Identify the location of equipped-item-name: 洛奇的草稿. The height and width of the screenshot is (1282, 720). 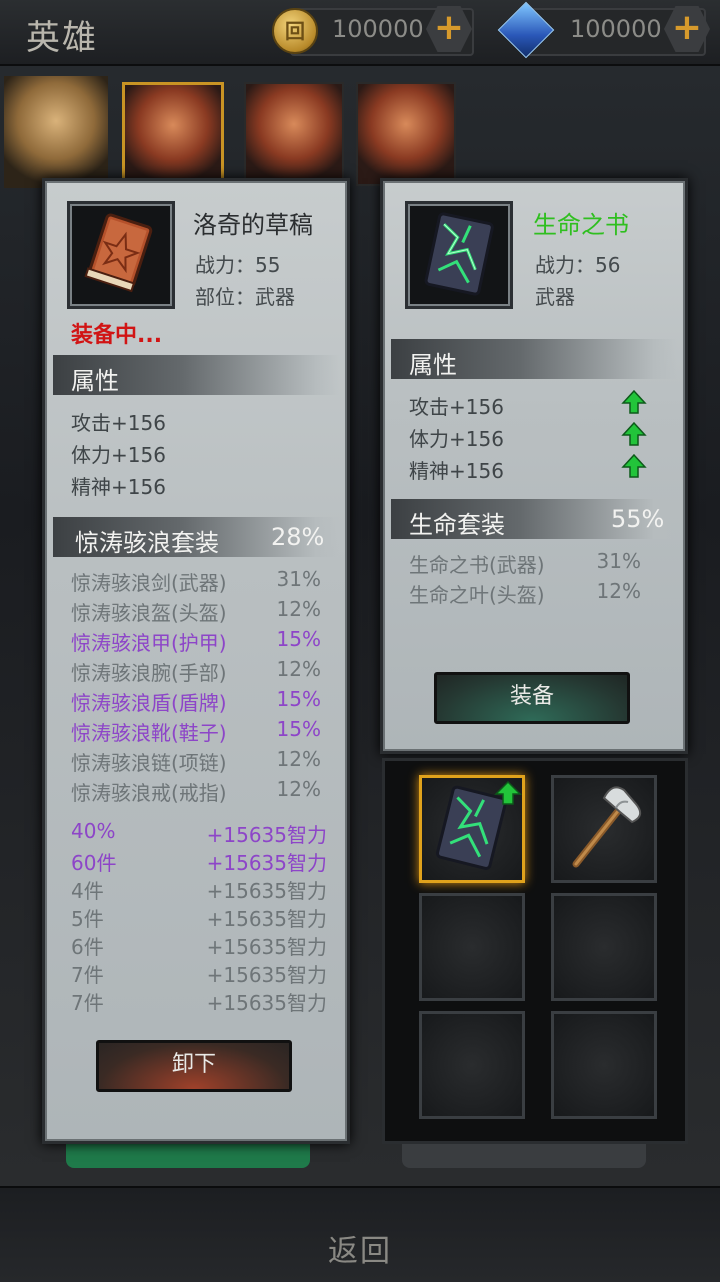
(253, 225).